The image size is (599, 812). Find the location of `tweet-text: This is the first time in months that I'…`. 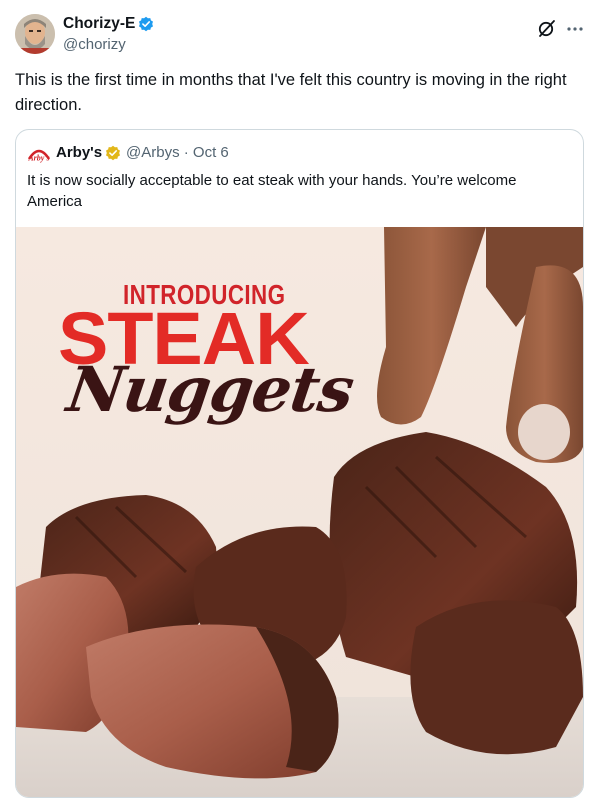

tweet-text: This is the first time in months that I'… is located at coordinates (291, 92).